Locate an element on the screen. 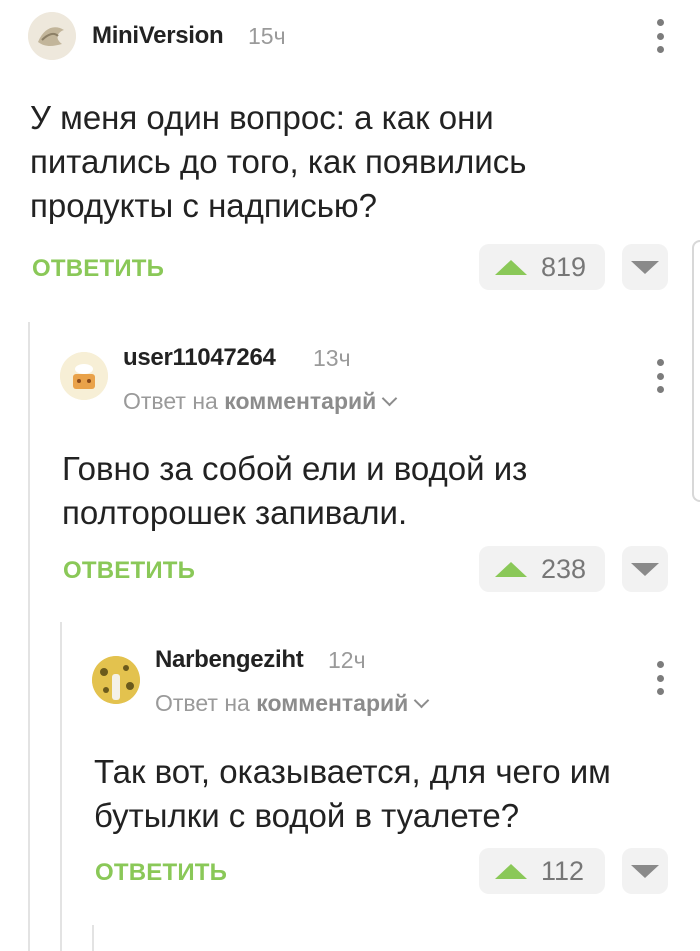 The image size is (700, 951). upvote-button: 238 is located at coordinates (542, 569).